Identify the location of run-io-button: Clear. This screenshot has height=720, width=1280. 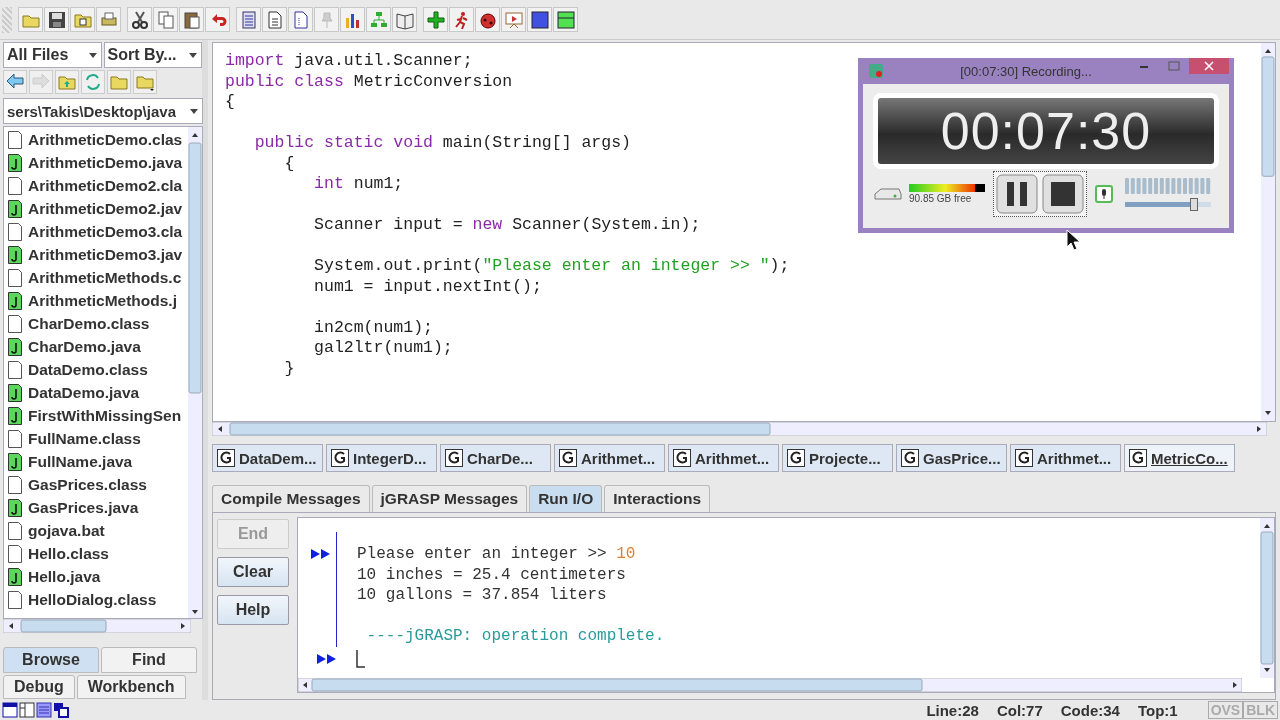
(253, 572).